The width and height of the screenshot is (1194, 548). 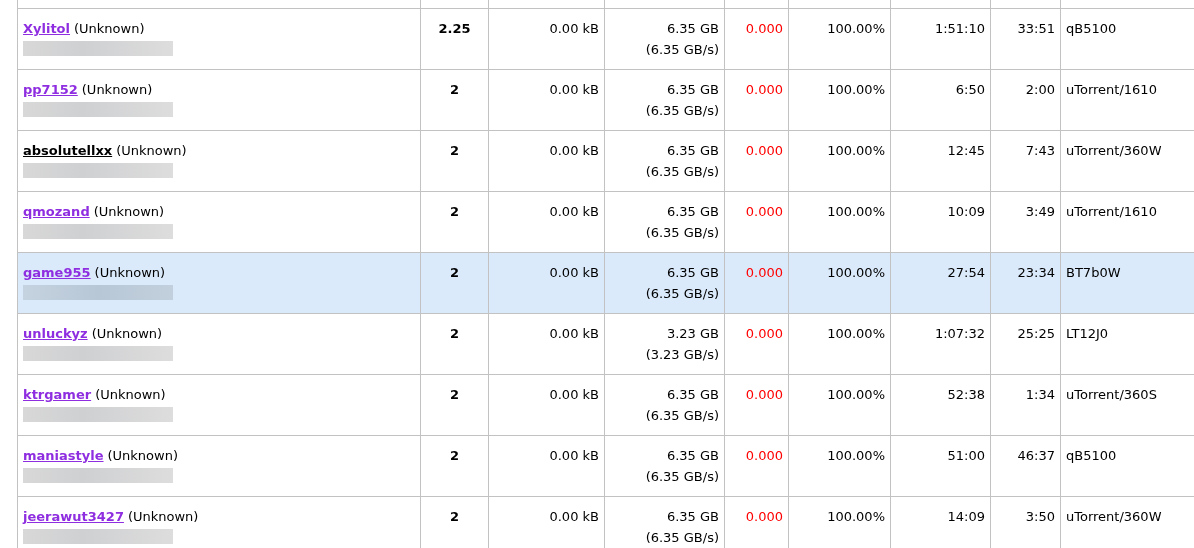 I want to click on idle-time: 2:00, so click(x=1040, y=89).